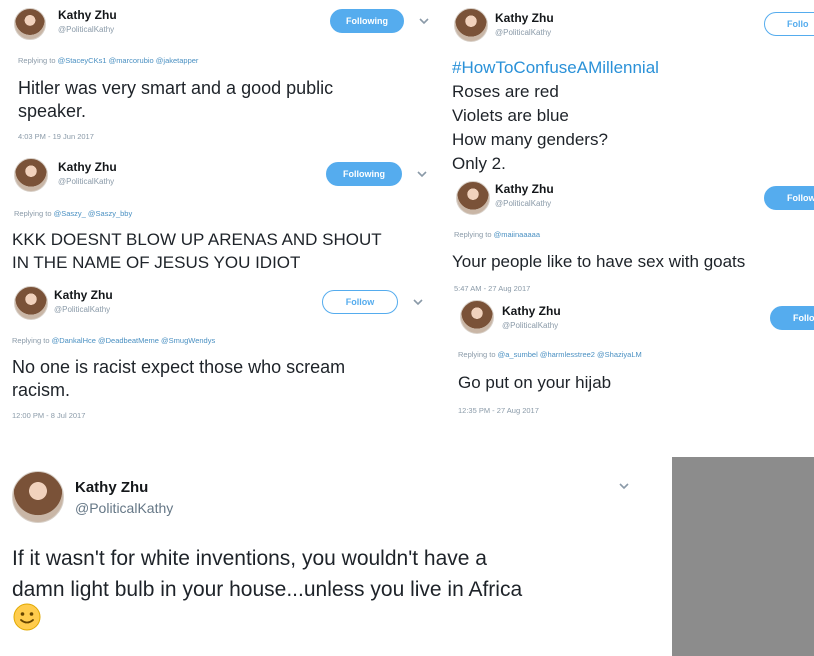 The height and width of the screenshot is (656, 814). Describe the element at coordinates (134, 340) in the screenshot. I see `reply-mentions: @DankalHce @DeadbeatMeme @SmugWendys` at that location.